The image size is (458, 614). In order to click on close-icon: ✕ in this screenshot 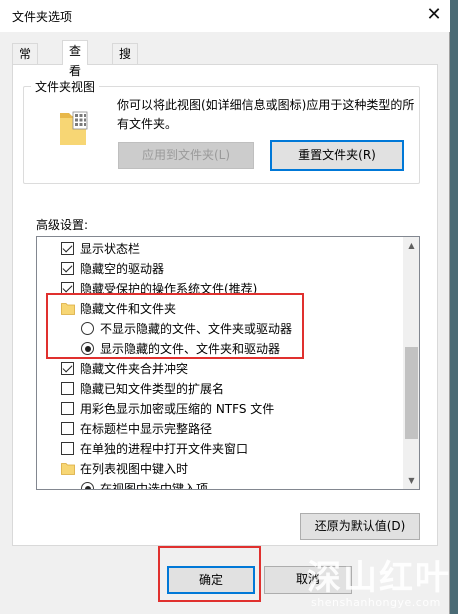, I will do `click(434, 16)`.